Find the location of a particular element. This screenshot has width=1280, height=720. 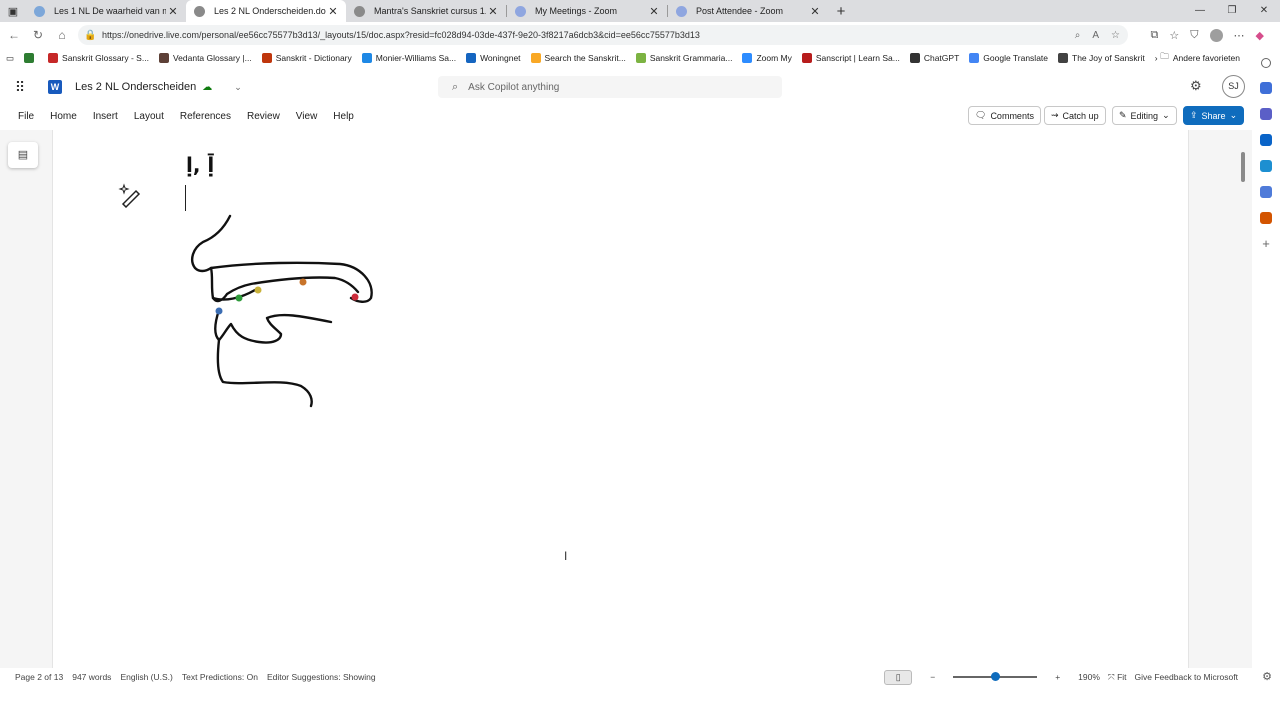

avatar: SJ is located at coordinates (1233, 86).